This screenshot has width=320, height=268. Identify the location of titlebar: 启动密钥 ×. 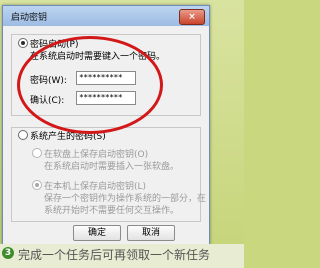
(106, 16).